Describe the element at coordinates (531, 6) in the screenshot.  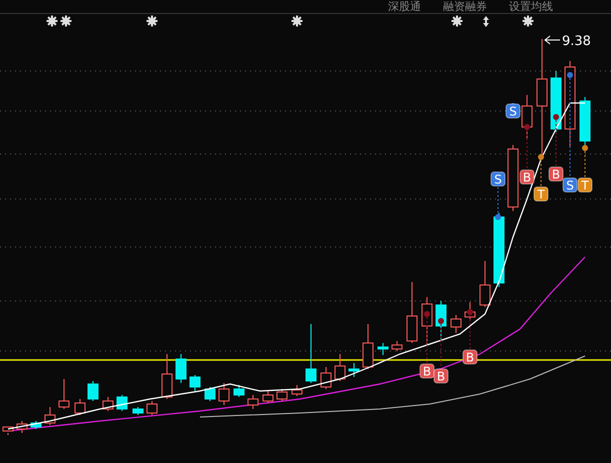
I see `header-link: 设置均线` at that location.